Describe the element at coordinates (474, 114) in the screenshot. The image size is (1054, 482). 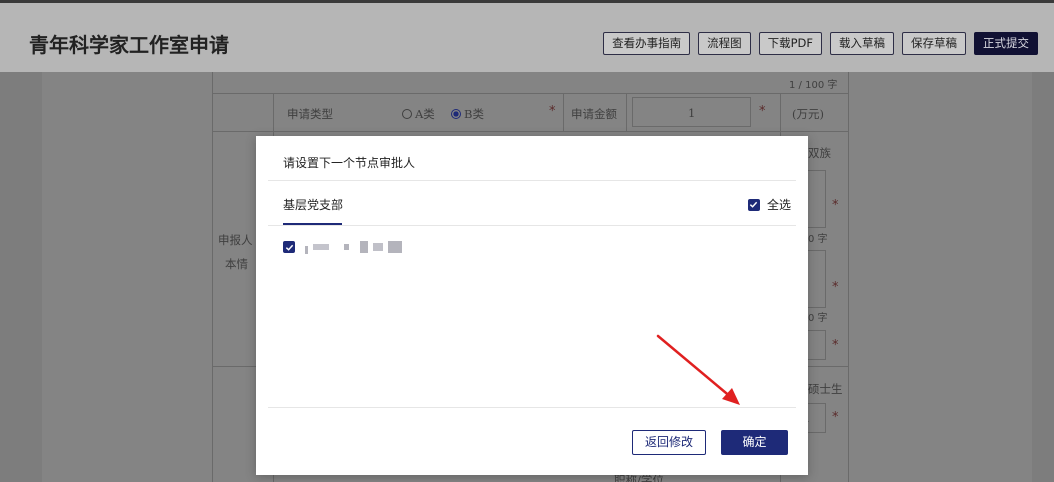
I see `option-b-label: B类` at that location.